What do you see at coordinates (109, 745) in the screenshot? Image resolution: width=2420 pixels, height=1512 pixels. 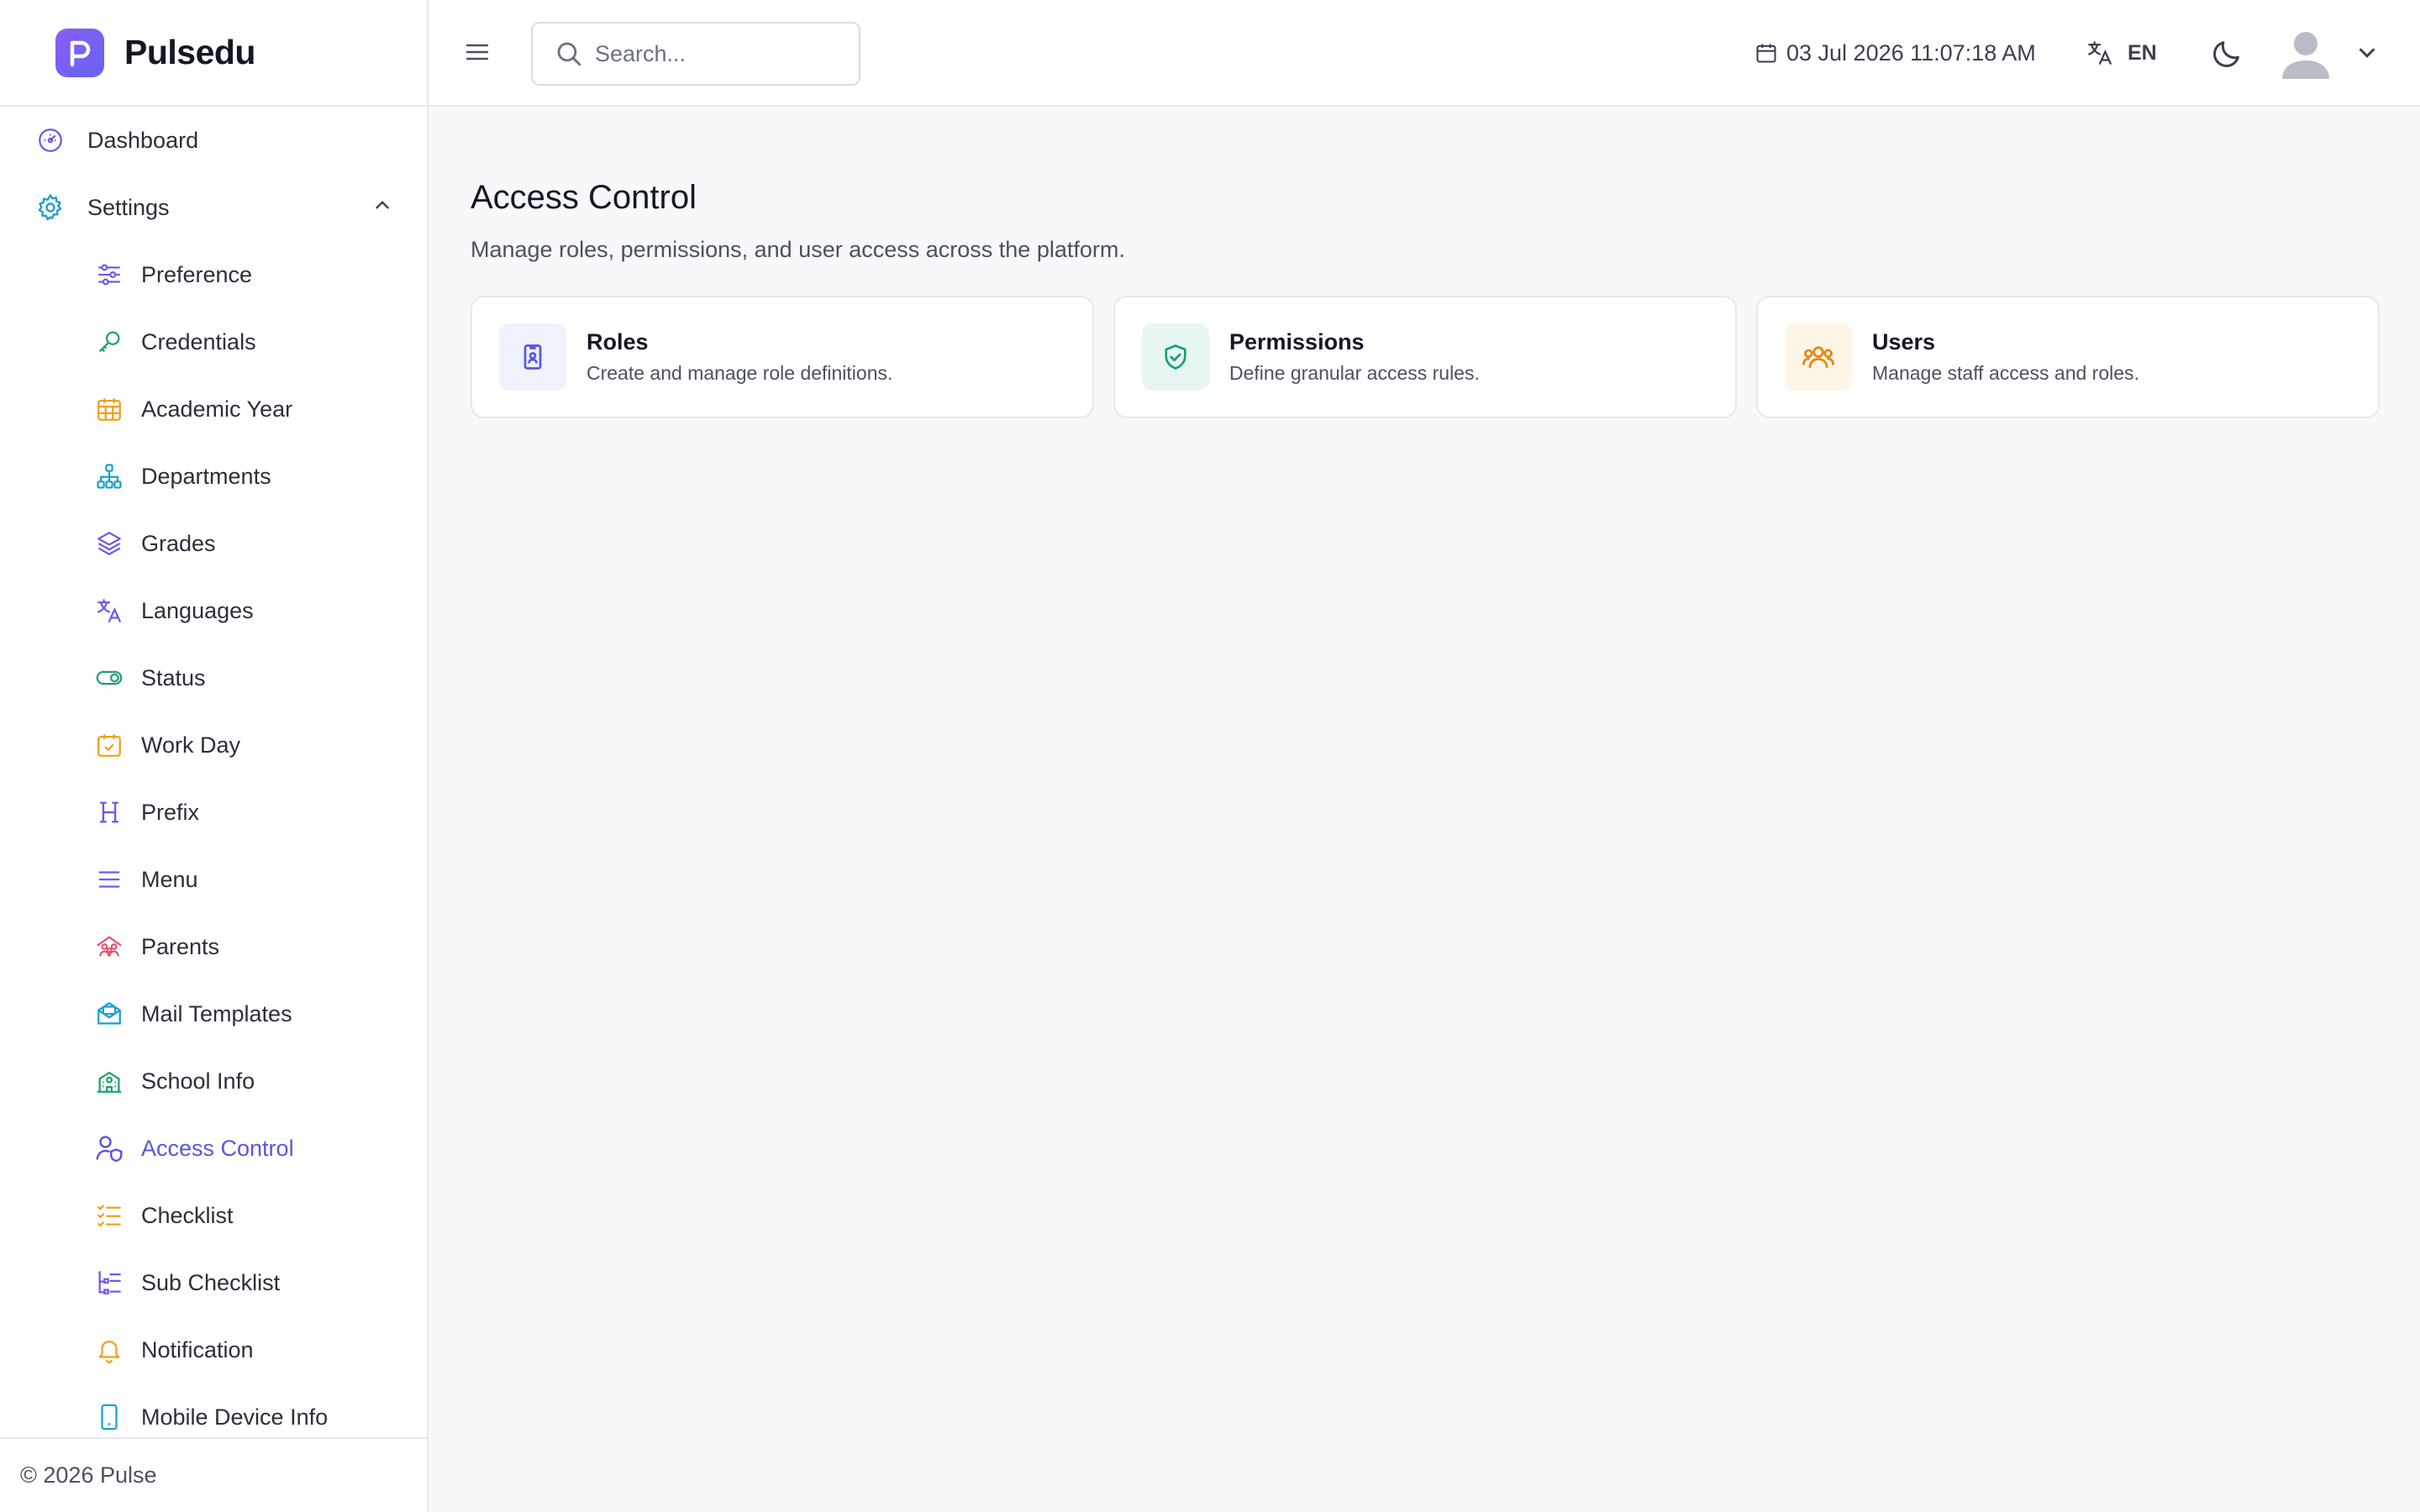 I see `calendar-check-icon` at bounding box center [109, 745].